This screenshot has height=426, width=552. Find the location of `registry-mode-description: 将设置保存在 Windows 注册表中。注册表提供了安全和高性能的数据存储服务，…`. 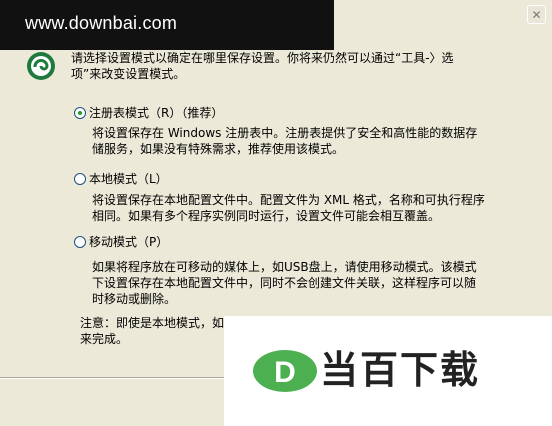

registry-mode-description: 将设置保存在 Windows 注册表中。注册表提供了安全和高性能的数据存储服务，… is located at coordinates (285, 141).